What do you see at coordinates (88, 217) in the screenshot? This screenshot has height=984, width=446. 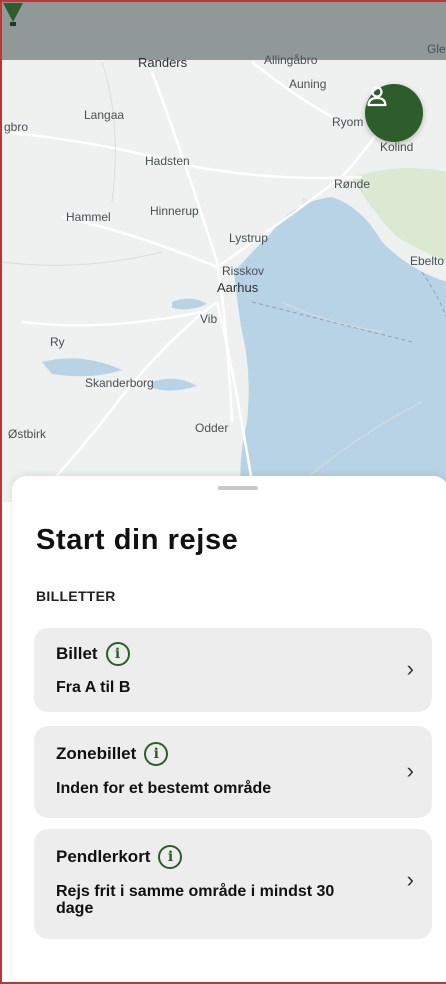 I see `map-label-hammel: Hammel` at bounding box center [88, 217].